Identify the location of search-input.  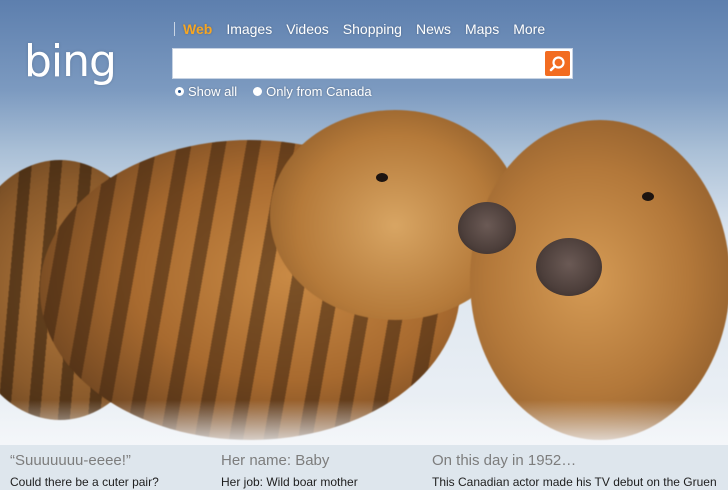
(359, 64).